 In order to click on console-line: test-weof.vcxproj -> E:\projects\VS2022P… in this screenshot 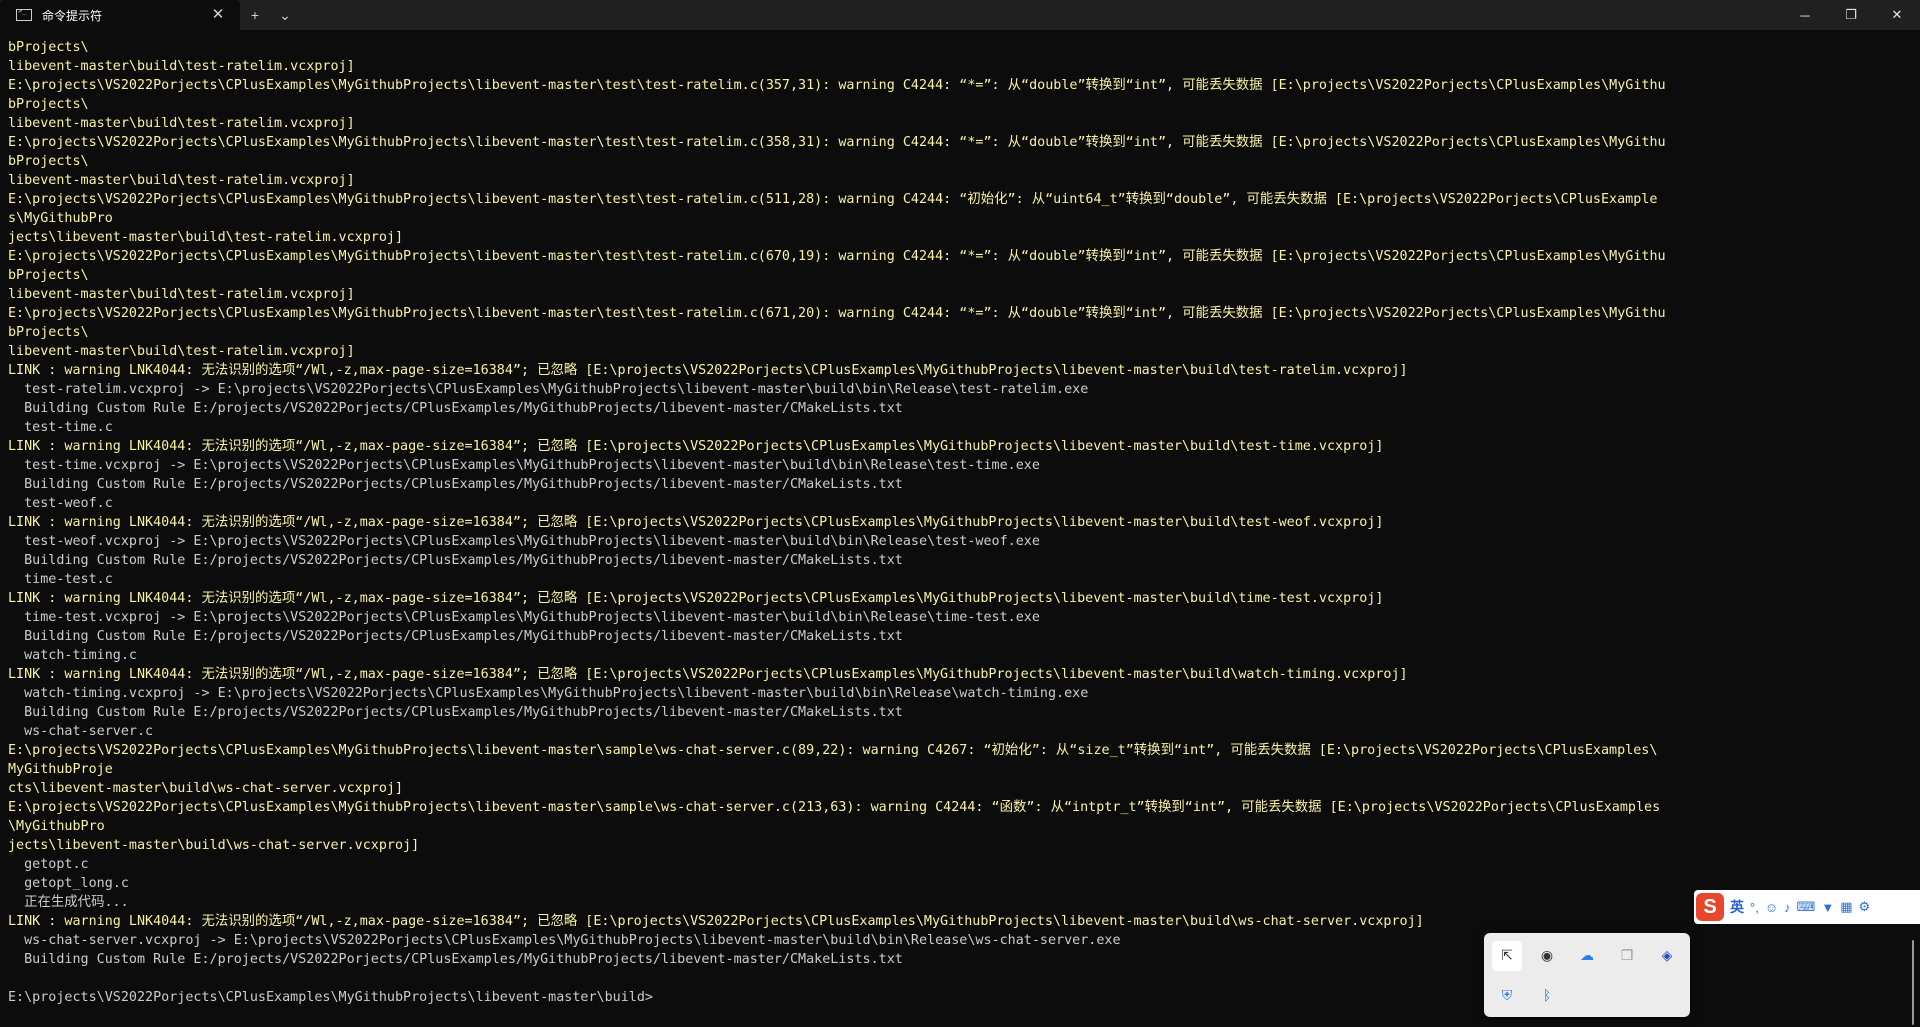, I will do `click(524, 541)`.